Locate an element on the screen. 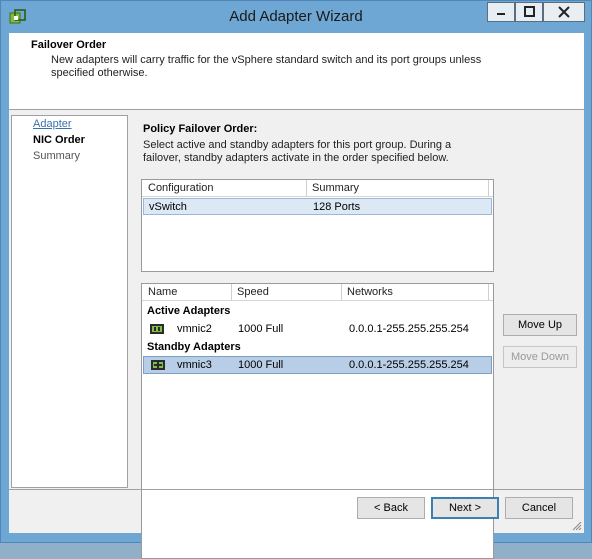  section-title: Policy Failover Order: is located at coordinates (200, 129).